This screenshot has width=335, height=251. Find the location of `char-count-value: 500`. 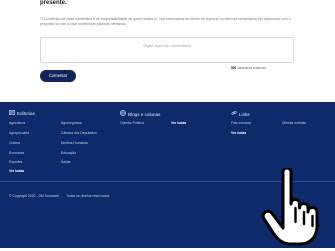

char-count-value: 500 is located at coordinates (234, 68).